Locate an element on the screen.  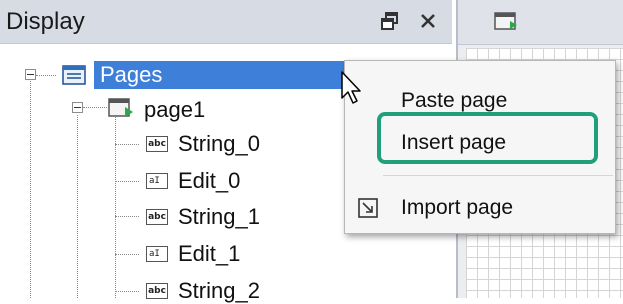
tree-node-edit-1: Edit_1 is located at coordinates (209, 254).